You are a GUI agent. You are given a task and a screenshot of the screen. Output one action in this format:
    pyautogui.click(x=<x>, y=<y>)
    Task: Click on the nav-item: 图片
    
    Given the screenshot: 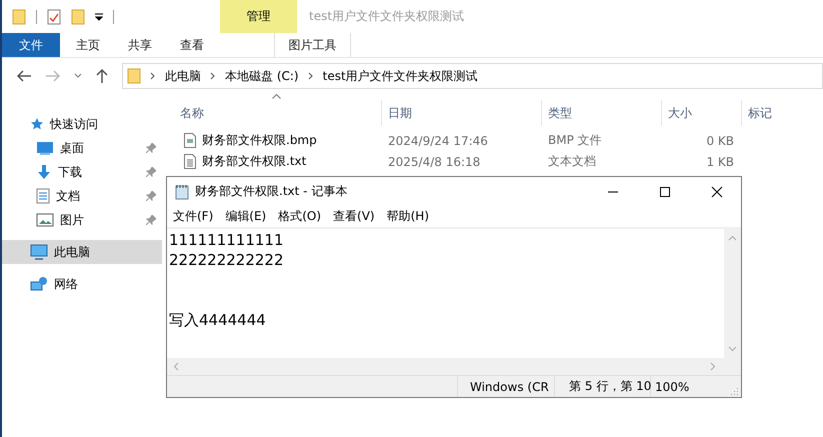 What is the action you would take?
    pyautogui.click(x=82, y=220)
    